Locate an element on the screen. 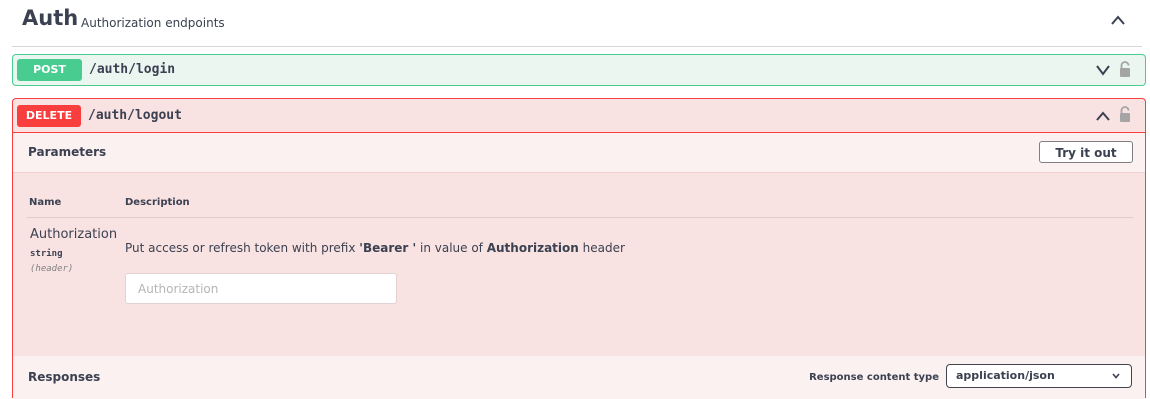  operation-post-login: POST /auth/login is located at coordinates (579, 70).